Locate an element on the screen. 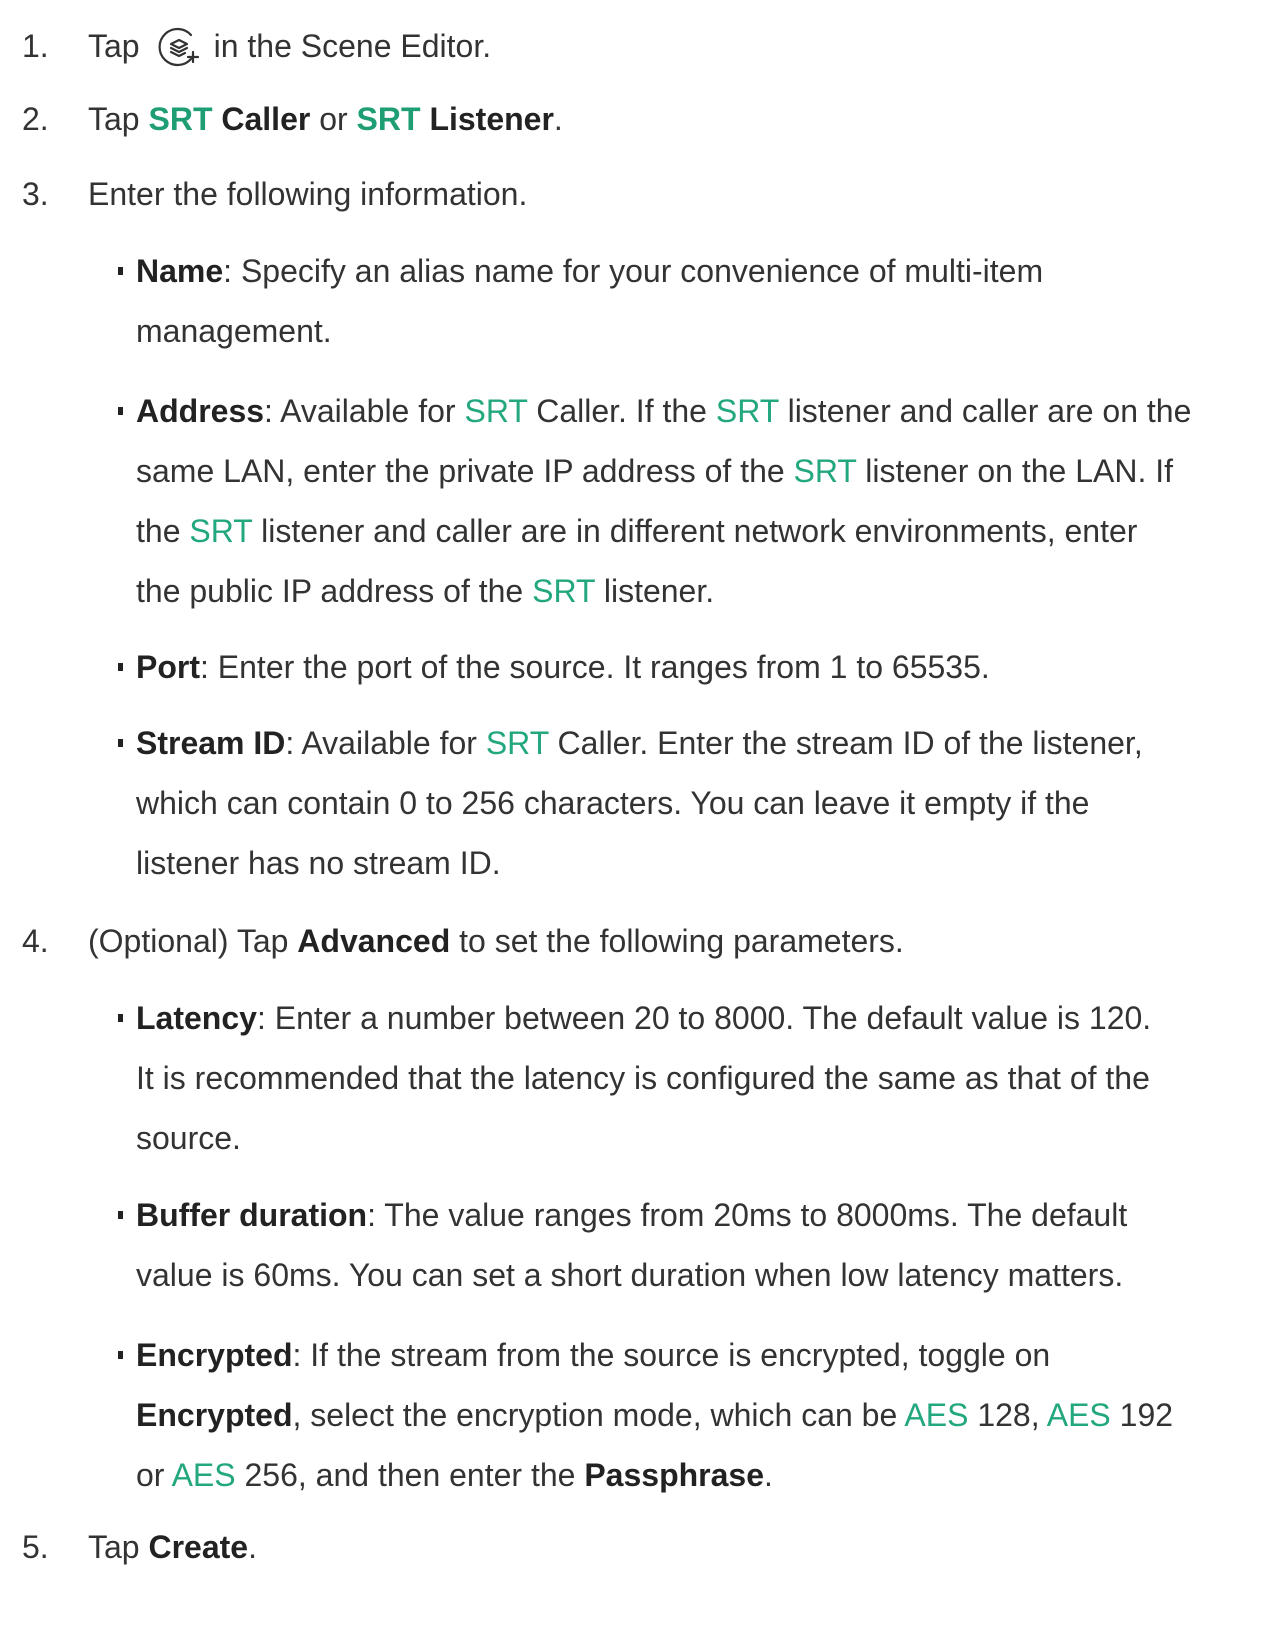 The width and height of the screenshot is (1282, 1646). step-text: to set the following parameters. is located at coordinates (681, 941).